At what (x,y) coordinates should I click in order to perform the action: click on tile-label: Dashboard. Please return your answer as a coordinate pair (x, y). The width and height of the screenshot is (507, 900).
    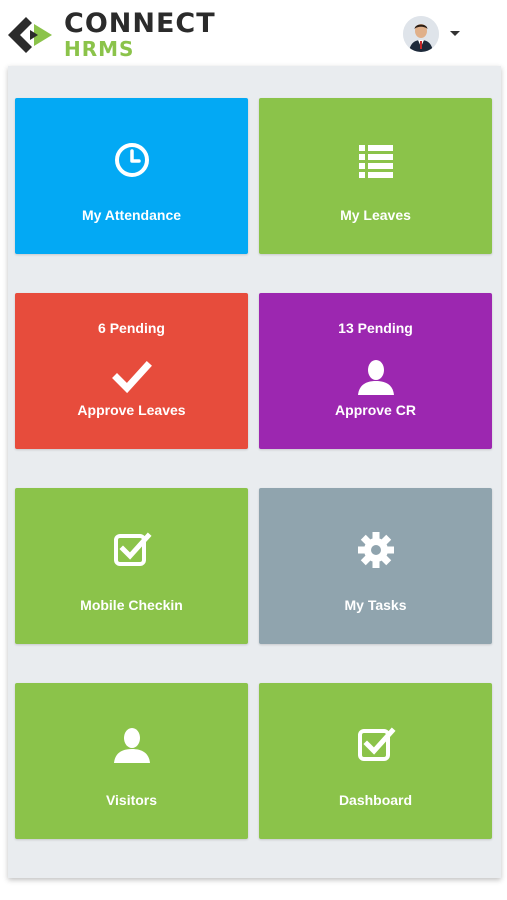
    Looking at the image, I should click on (375, 800).